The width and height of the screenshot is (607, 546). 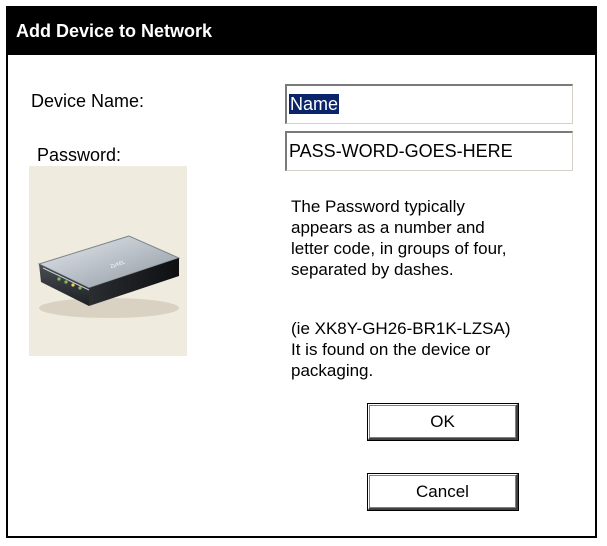 I want to click on cancel-button: Cancel, so click(x=443, y=492).